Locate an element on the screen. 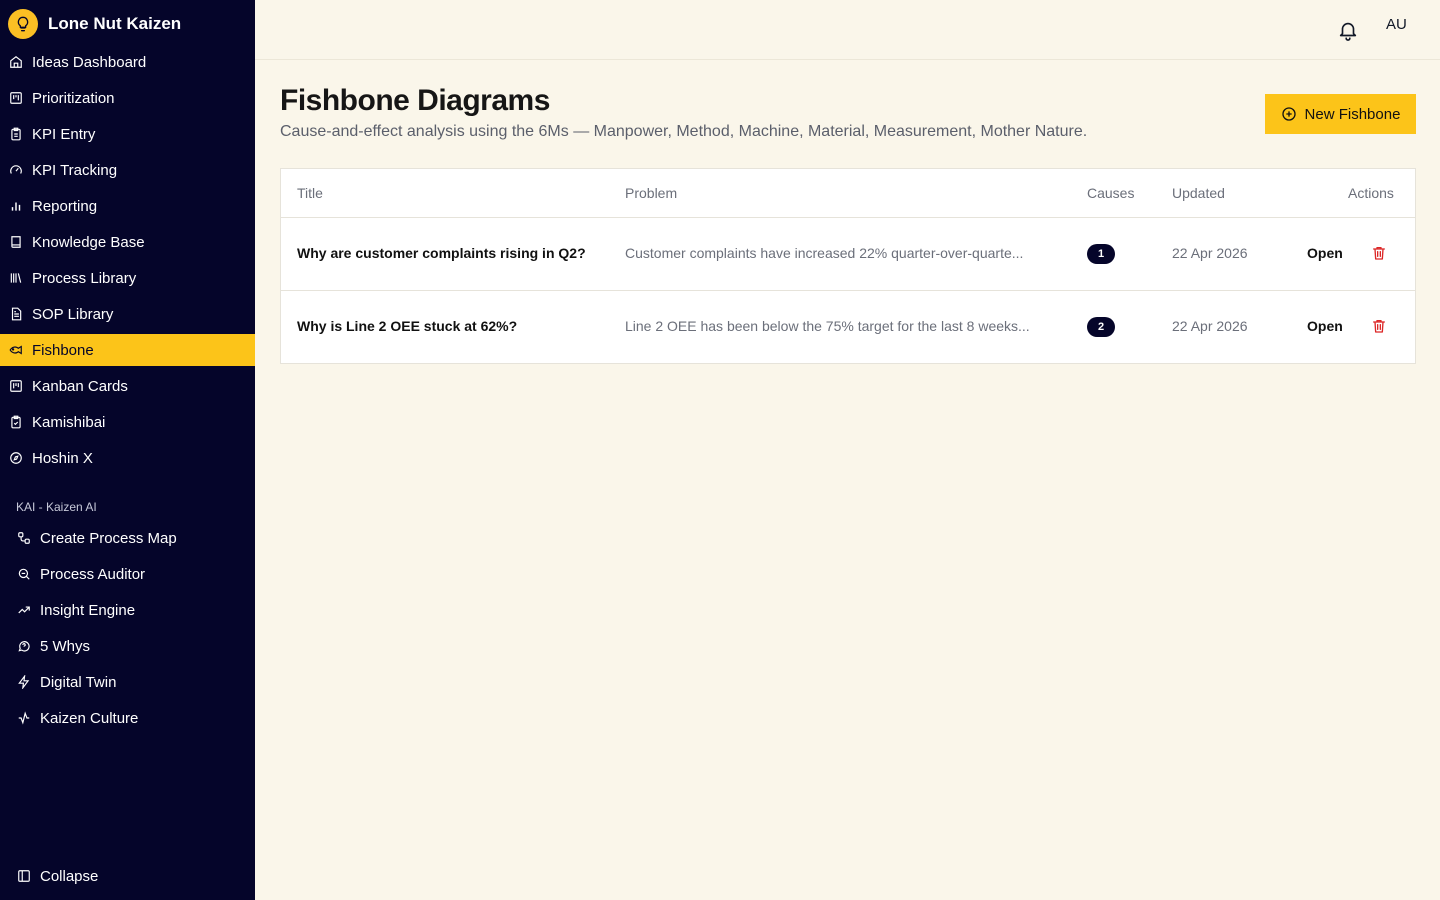 This screenshot has height=900, width=1440. column-header-actions: Actions is located at coordinates (1371, 193).